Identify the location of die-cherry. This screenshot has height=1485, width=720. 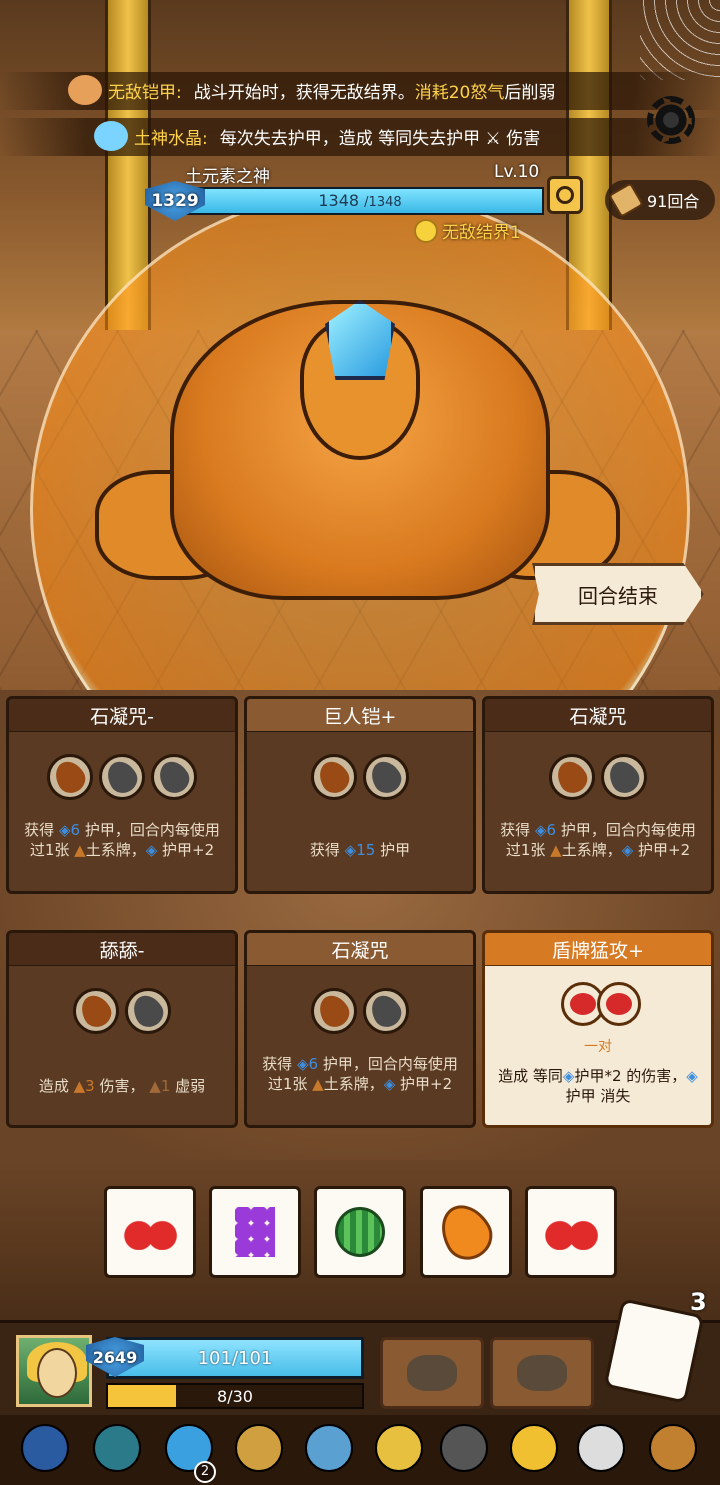
(150, 1232).